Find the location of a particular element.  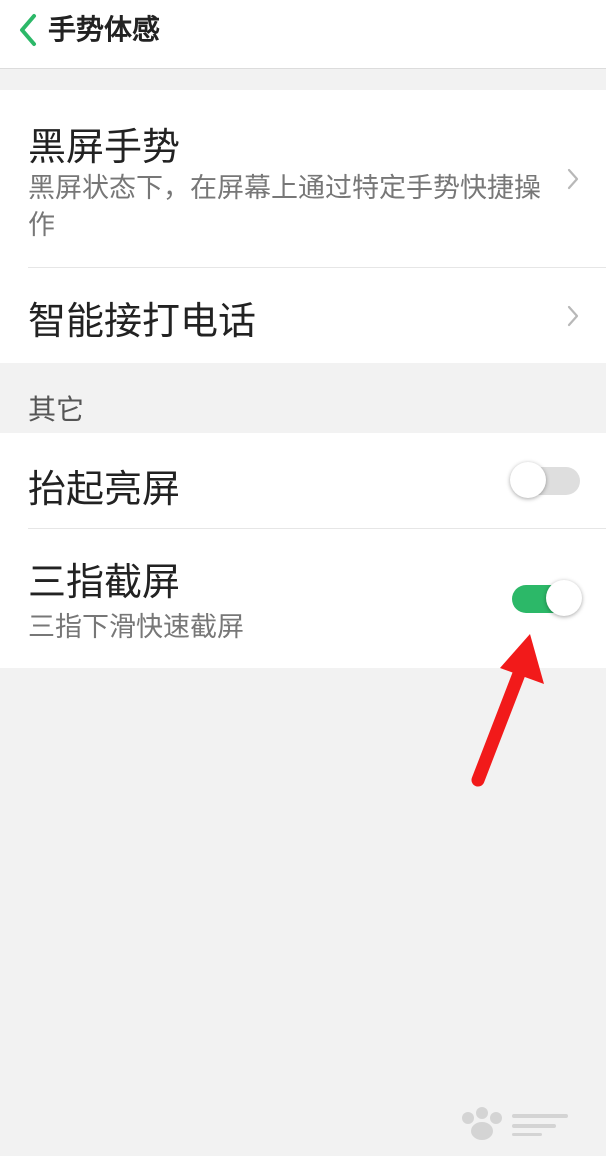

raise-to-wake-item: 抬起亮屏 is located at coordinates (303, 480).